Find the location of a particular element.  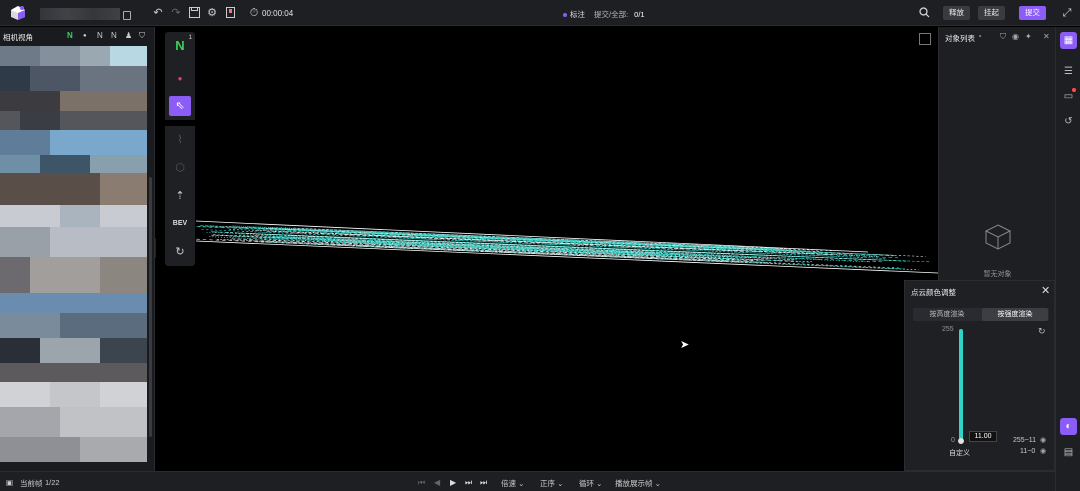

submit-stat: 提交/全部: 0/1 is located at coordinates (619, 14).